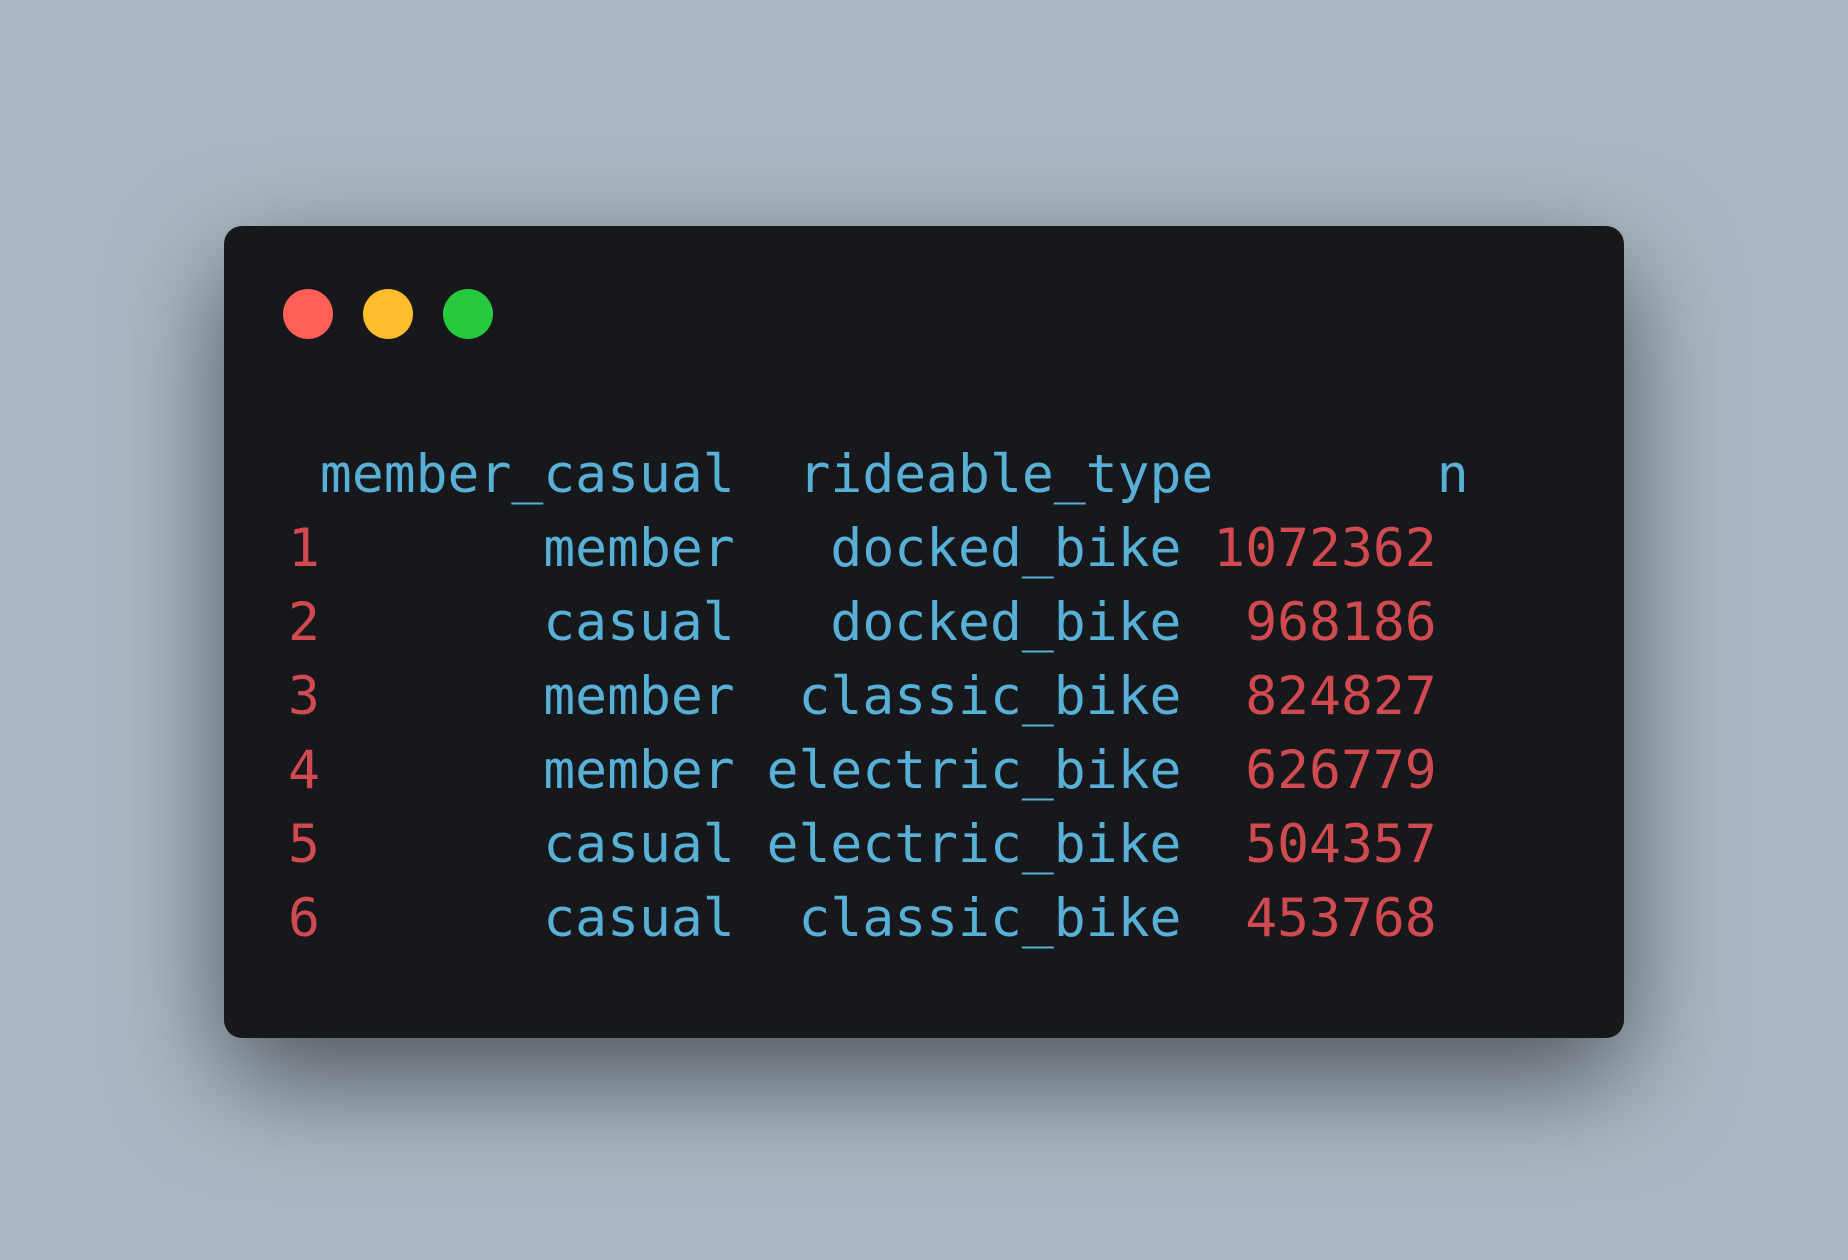 The image size is (1848, 1260). What do you see at coordinates (304, 696) in the screenshot?
I see `row-index: 3` at bounding box center [304, 696].